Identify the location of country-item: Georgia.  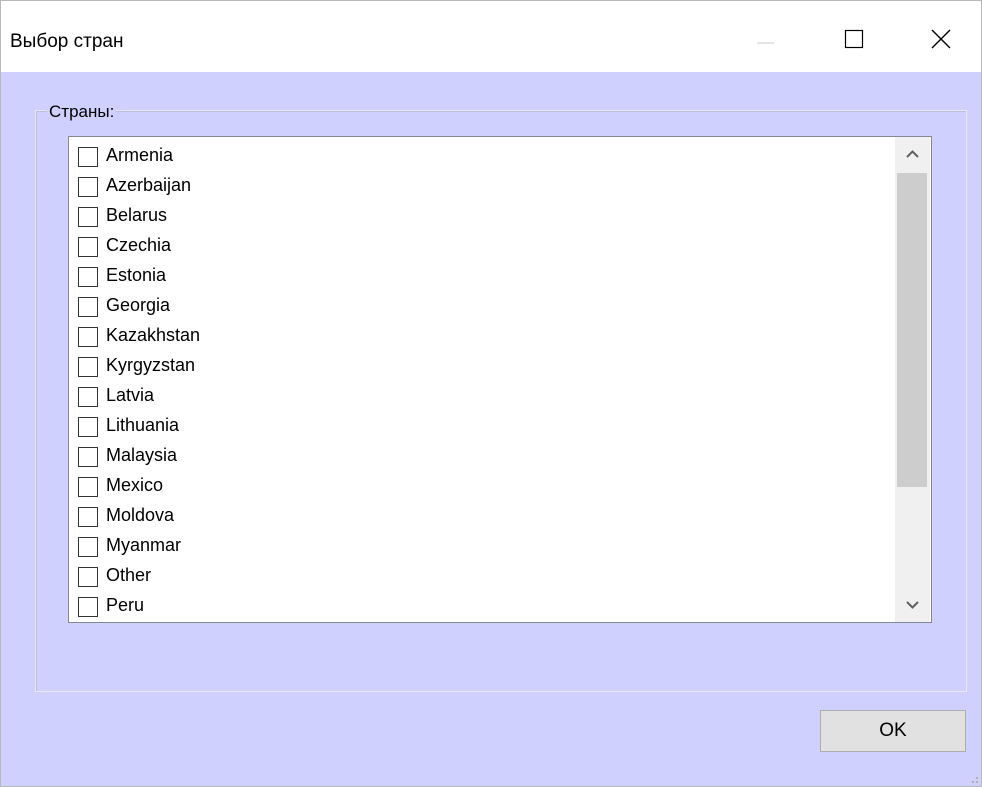
(481, 306).